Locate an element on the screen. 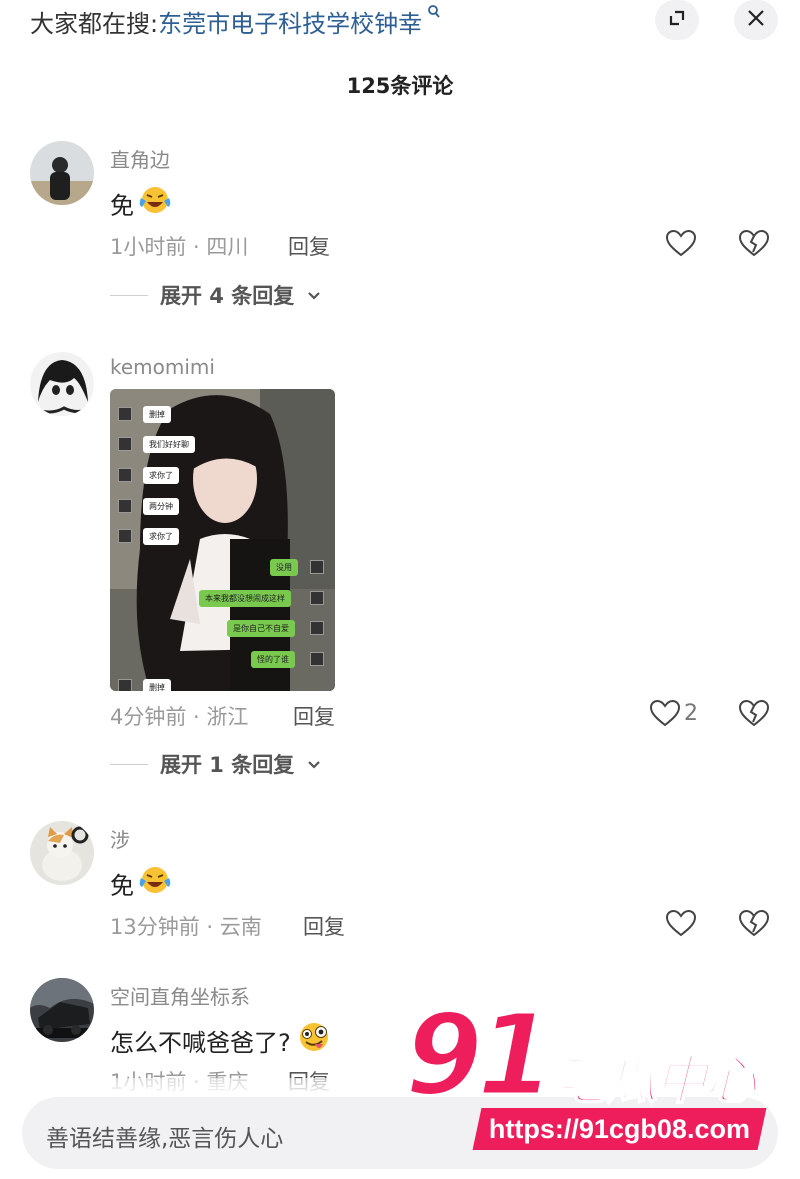 This screenshot has width=800, height=1179. expand-replies: 展开 4 条回复 is located at coordinates (216, 295).